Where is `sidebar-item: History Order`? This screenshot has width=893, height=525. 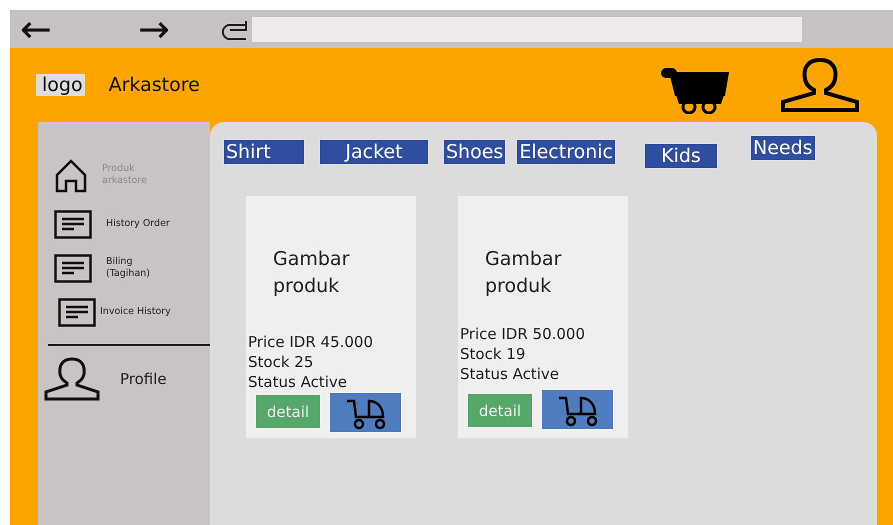 sidebar-item: History Order is located at coordinates (124, 224).